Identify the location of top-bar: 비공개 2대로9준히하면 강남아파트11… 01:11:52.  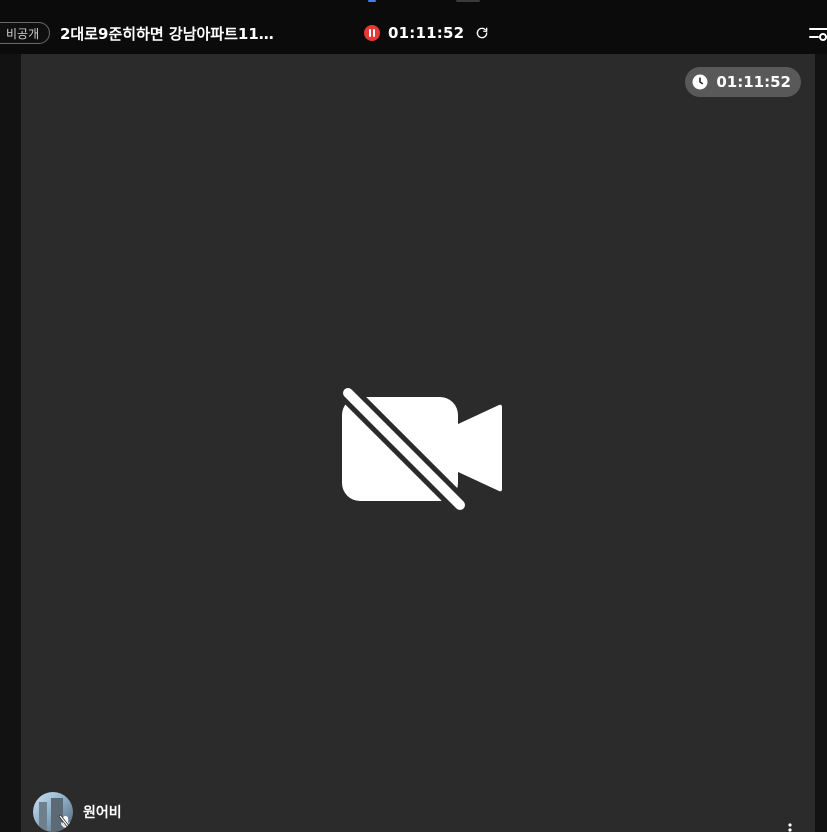
(413, 27).